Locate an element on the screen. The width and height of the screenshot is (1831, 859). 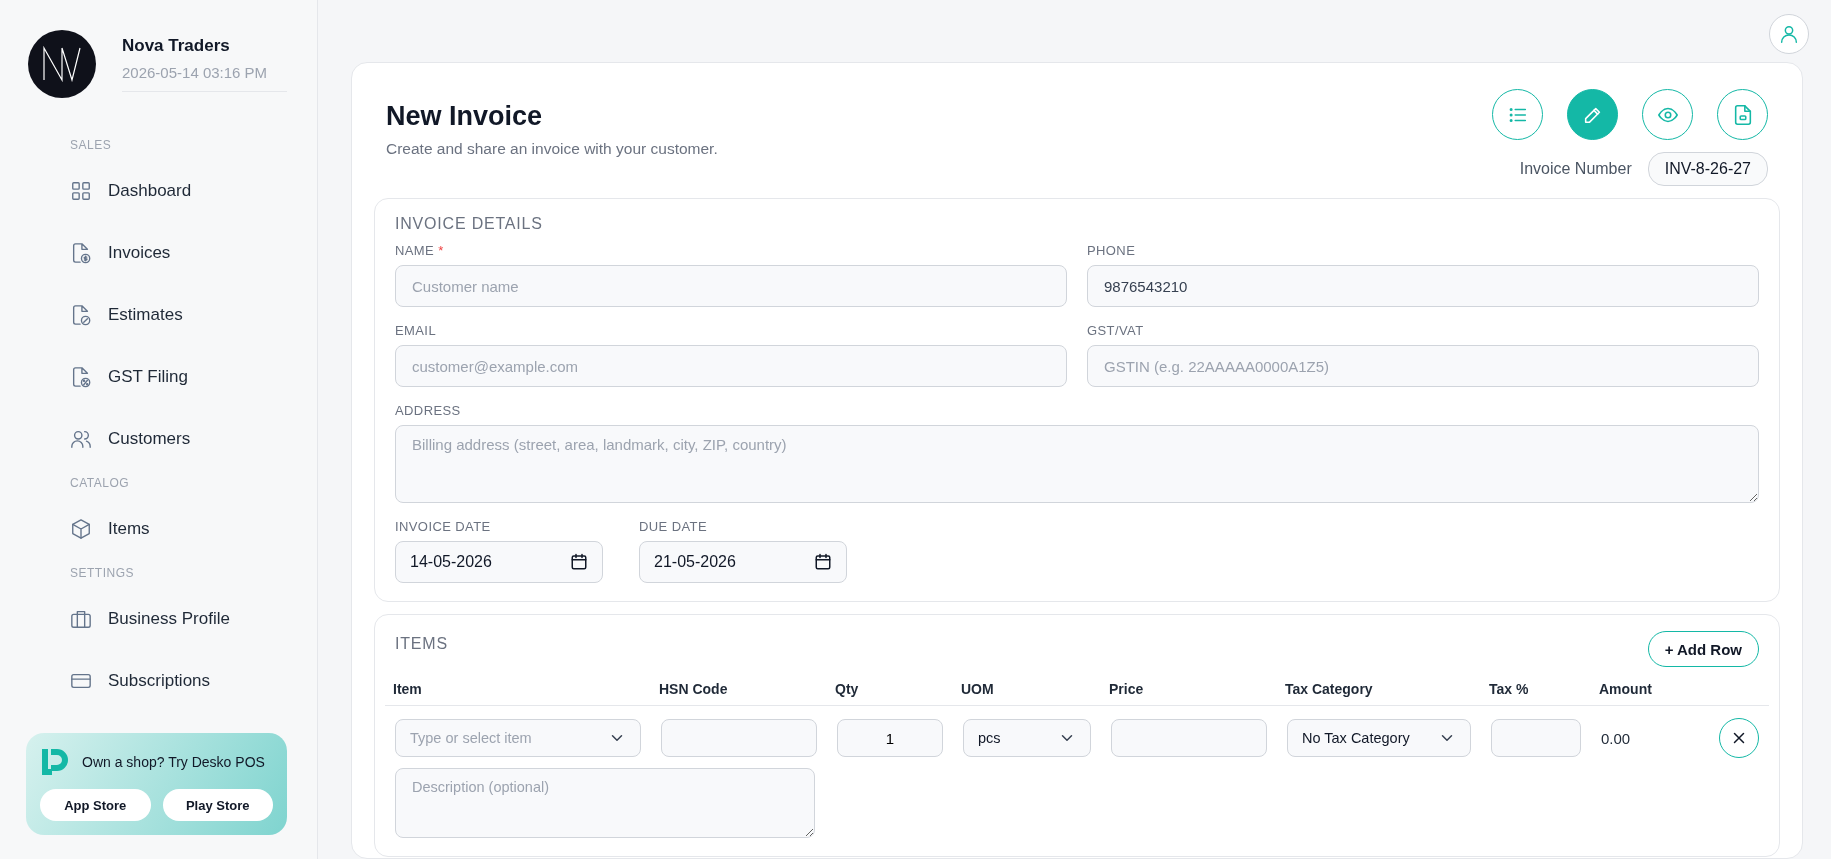
sidebar-item: Items is located at coordinates (193, 529).